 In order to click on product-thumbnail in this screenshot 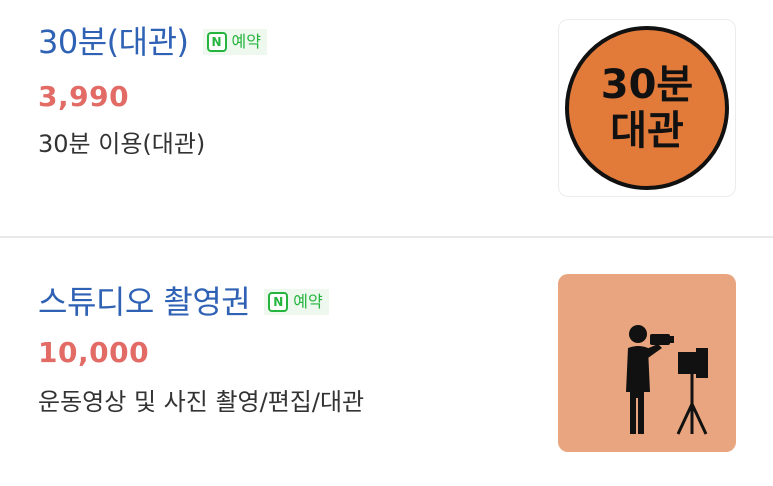, I will do `click(647, 363)`.